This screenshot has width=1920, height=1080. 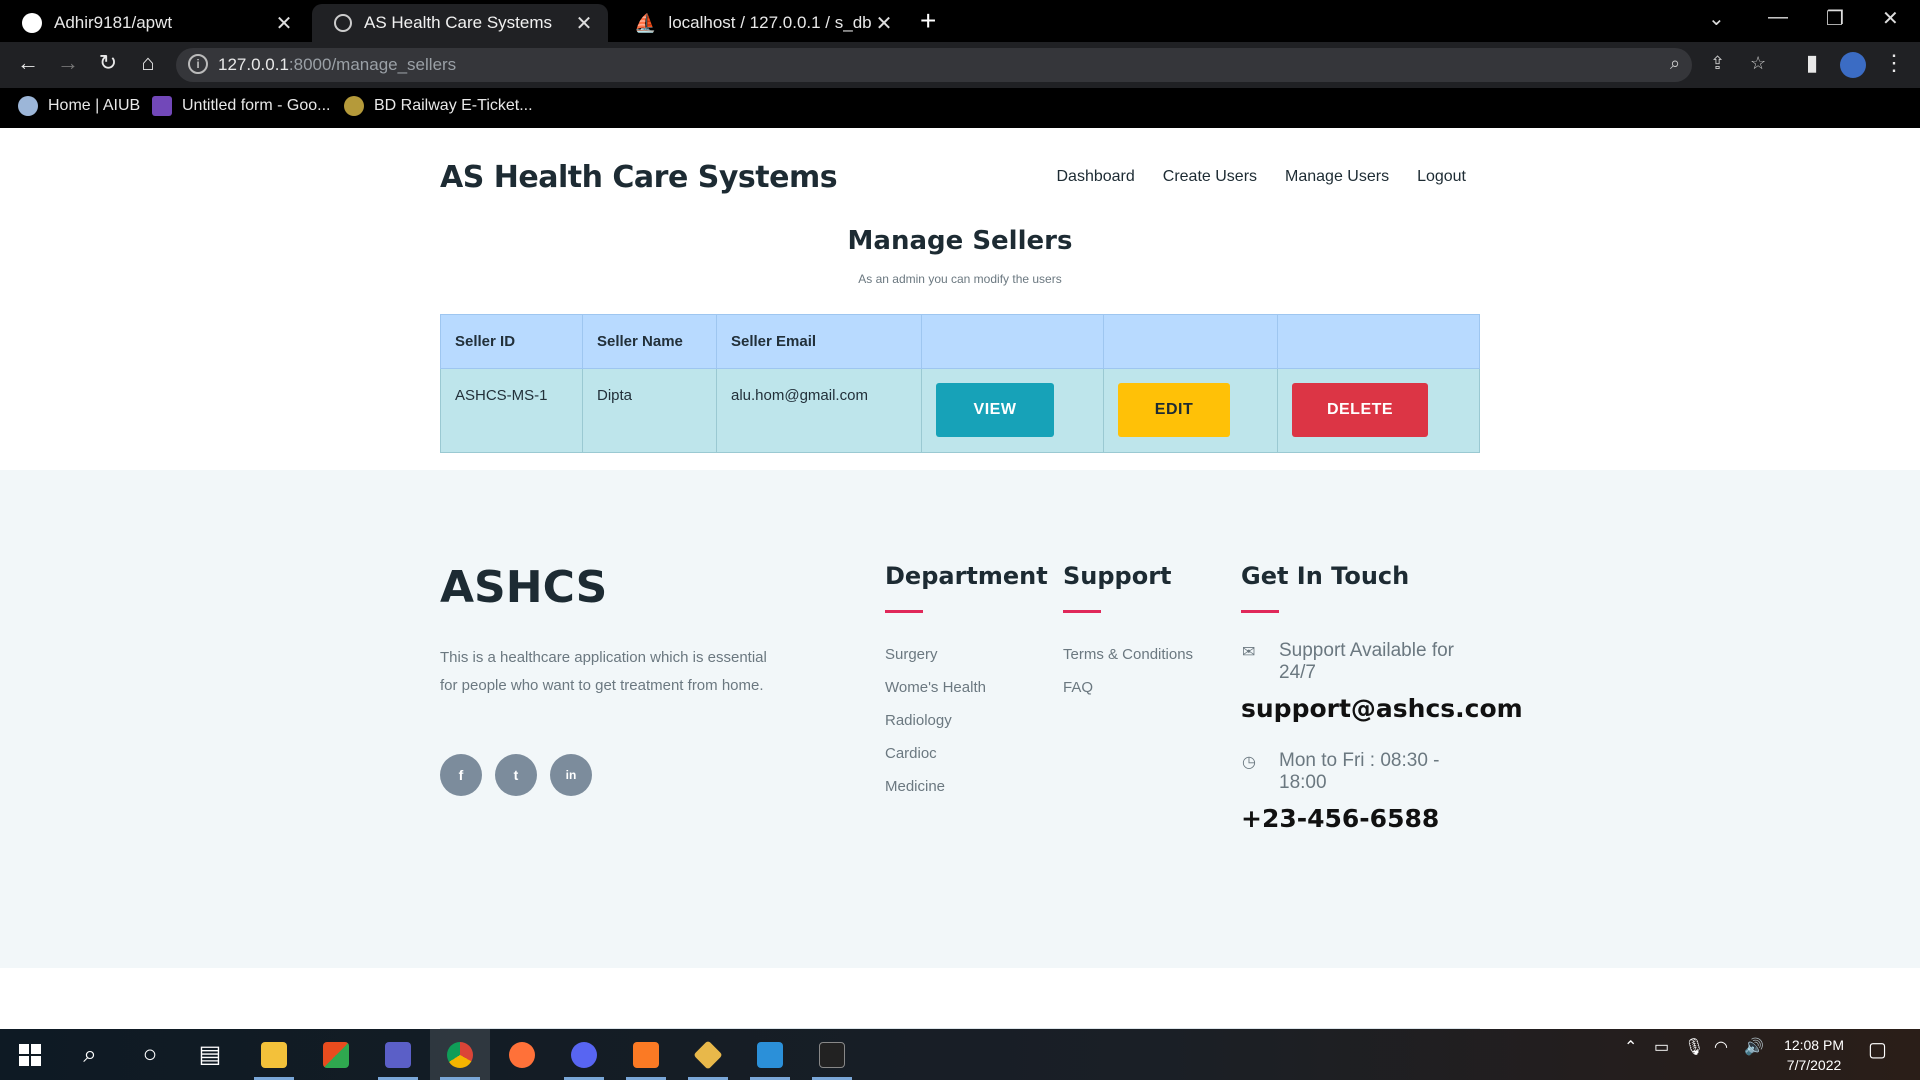 What do you see at coordinates (1812, 63) in the screenshot?
I see `side-panel-icon: ▮` at bounding box center [1812, 63].